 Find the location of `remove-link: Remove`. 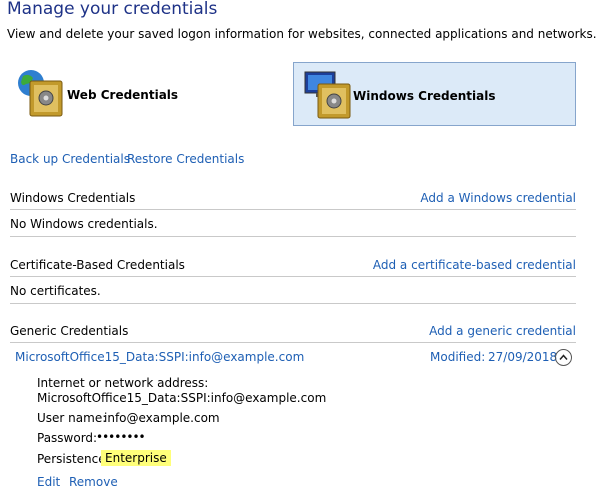

remove-link: Remove is located at coordinates (93, 482).